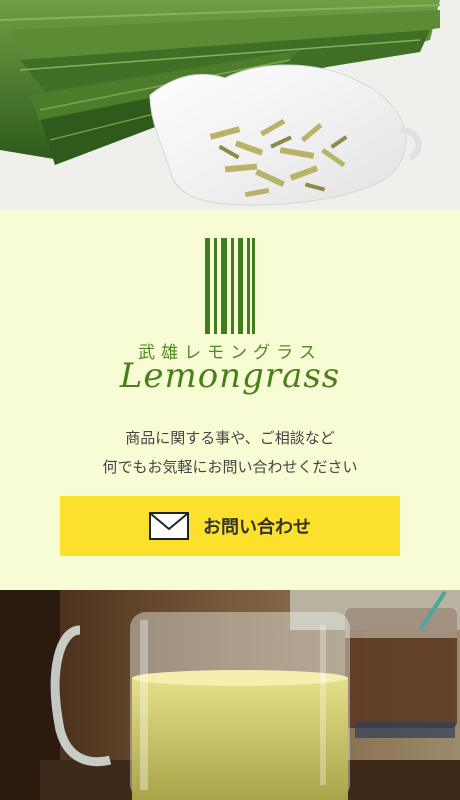 Image resolution: width=460 pixels, height=800 pixels. Describe the element at coordinates (230, 376) in the screenshot. I see `brand-name-english: Lemongrass` at that location.